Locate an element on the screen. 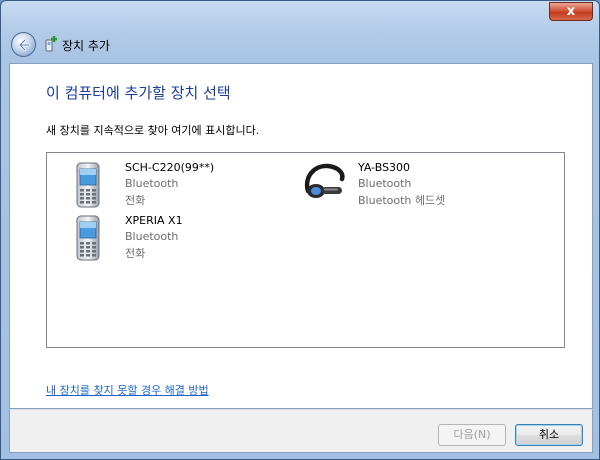 This screenshot has height=460, width=600. cancel-button: 취소 is located at coordinates (549, 435).